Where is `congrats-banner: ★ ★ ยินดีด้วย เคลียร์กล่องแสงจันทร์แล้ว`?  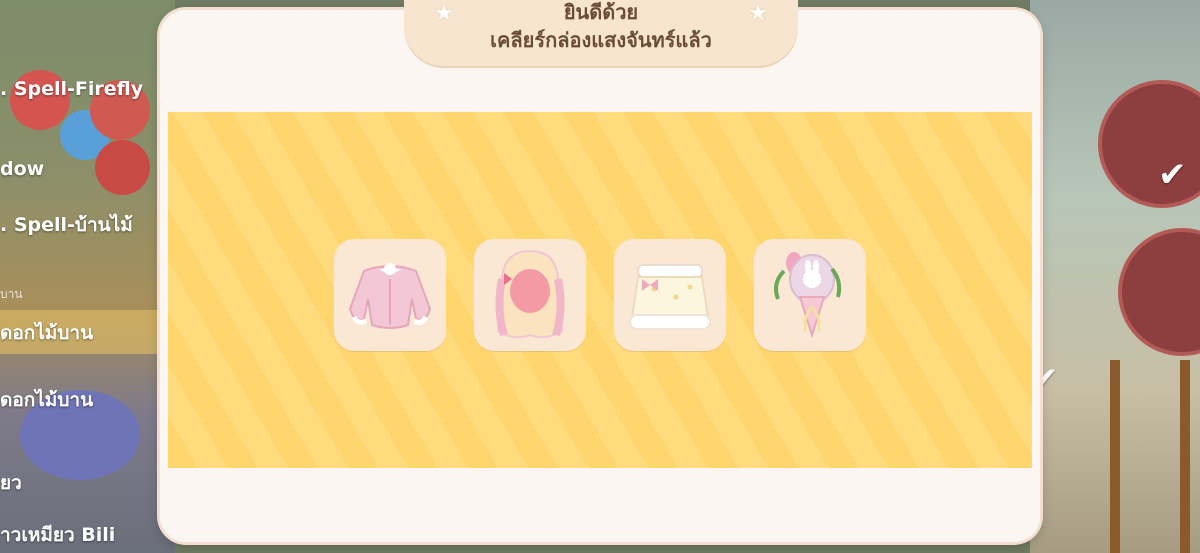 congrats-banner: ★ ★ ยินดีด้วย เคลียร์กล่องแสงจันทร์แล้ว is located at coordinates (601, 33).